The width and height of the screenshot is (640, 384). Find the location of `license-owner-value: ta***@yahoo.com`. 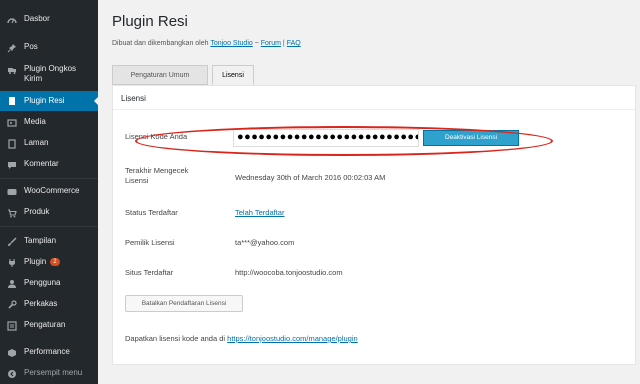

license-owner-value: ta***@yahoo.com is located at coordinates (265, 242).